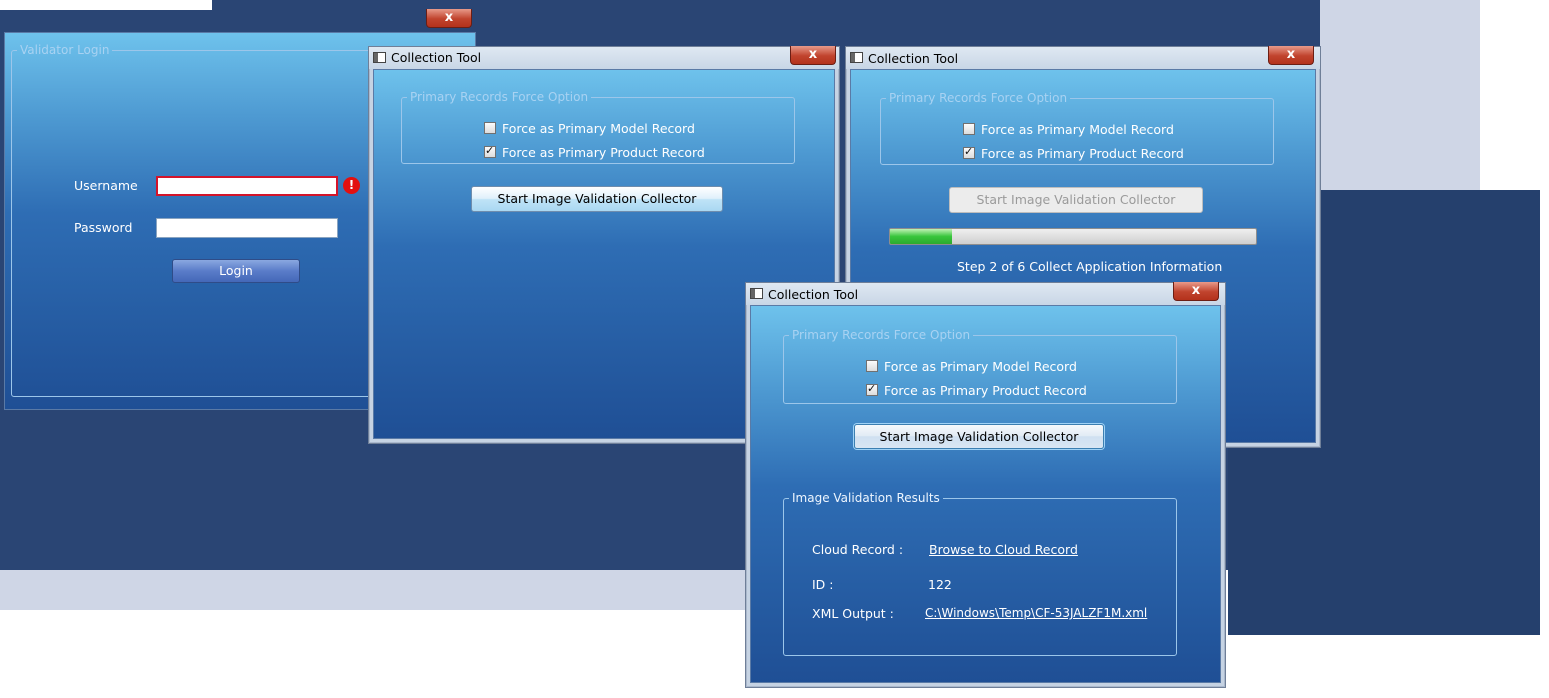  Describe the element at coordinates (103, 227) in the screenshot. I see `password-label: Password` at that location.